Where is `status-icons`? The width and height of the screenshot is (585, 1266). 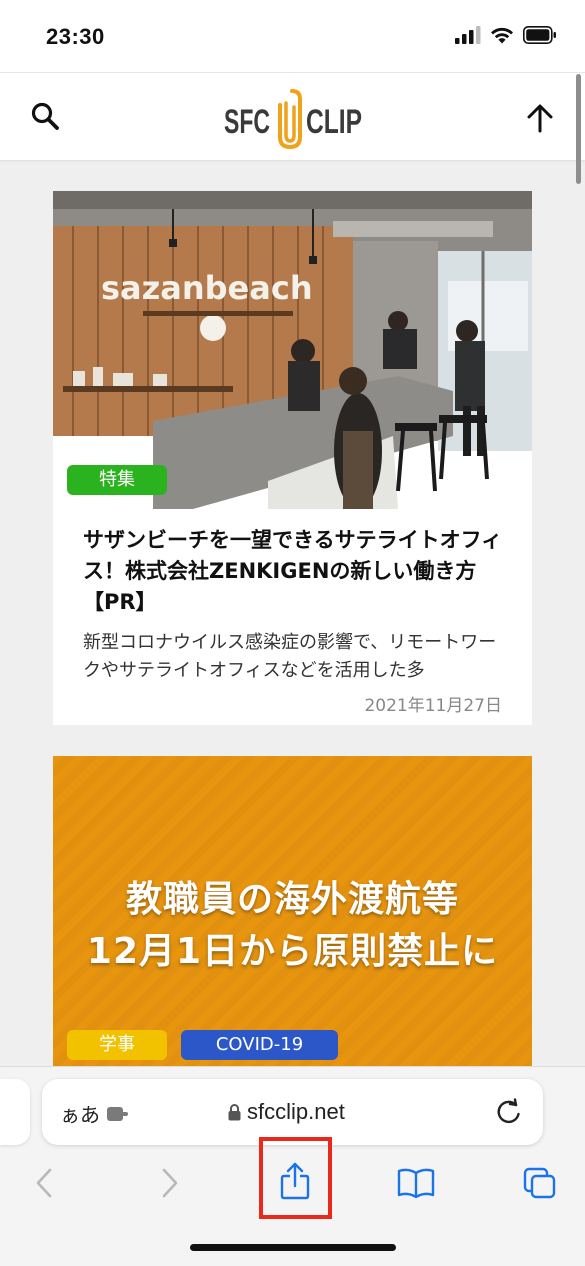 status-icons is located at coordinates (506, 35).